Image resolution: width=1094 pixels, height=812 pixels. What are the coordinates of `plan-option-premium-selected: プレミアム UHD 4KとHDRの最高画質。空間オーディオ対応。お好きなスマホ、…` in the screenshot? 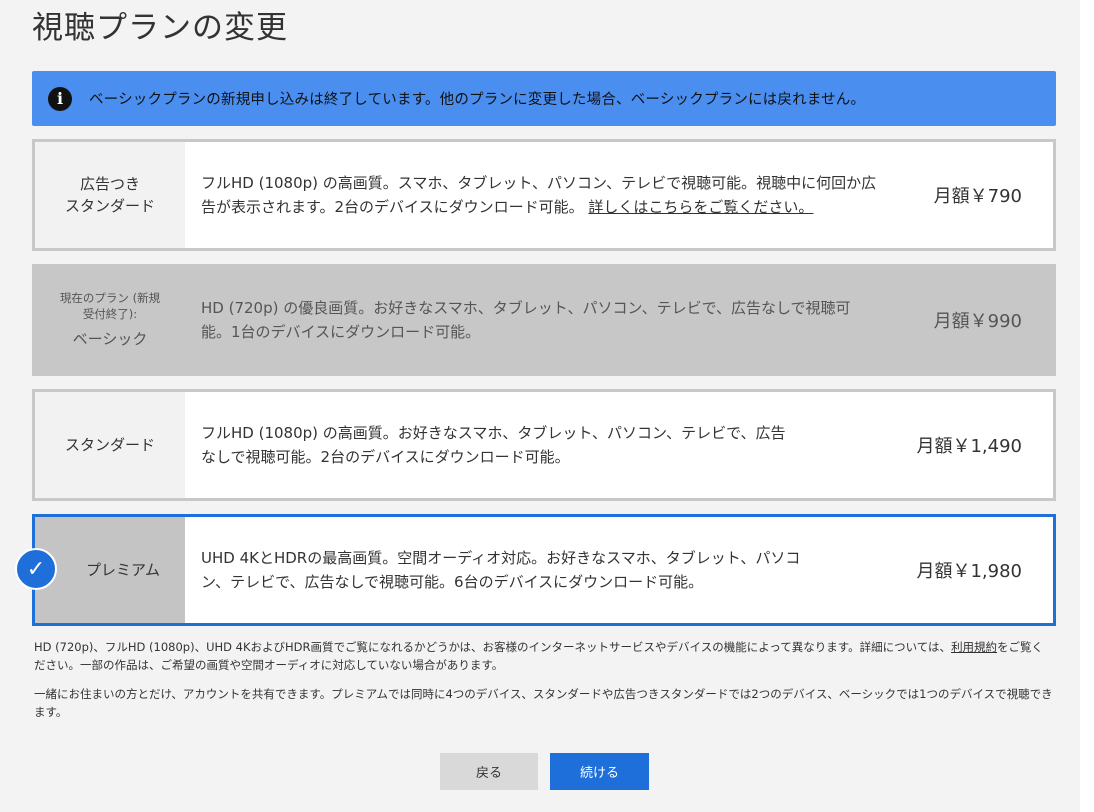 It's located at (544, 570).